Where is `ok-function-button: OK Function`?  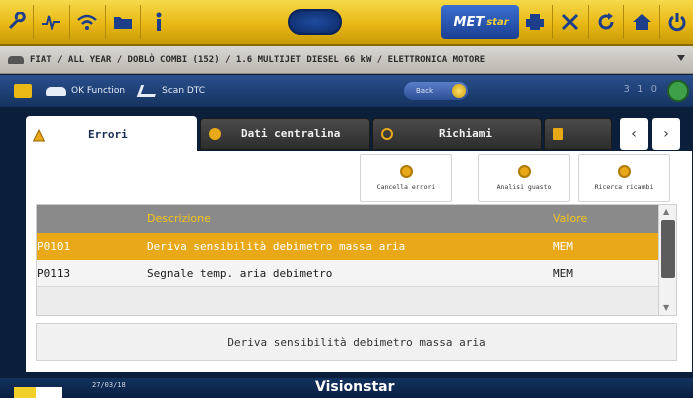 ok-function-button: OK Function is located at coordinates (85, 91).